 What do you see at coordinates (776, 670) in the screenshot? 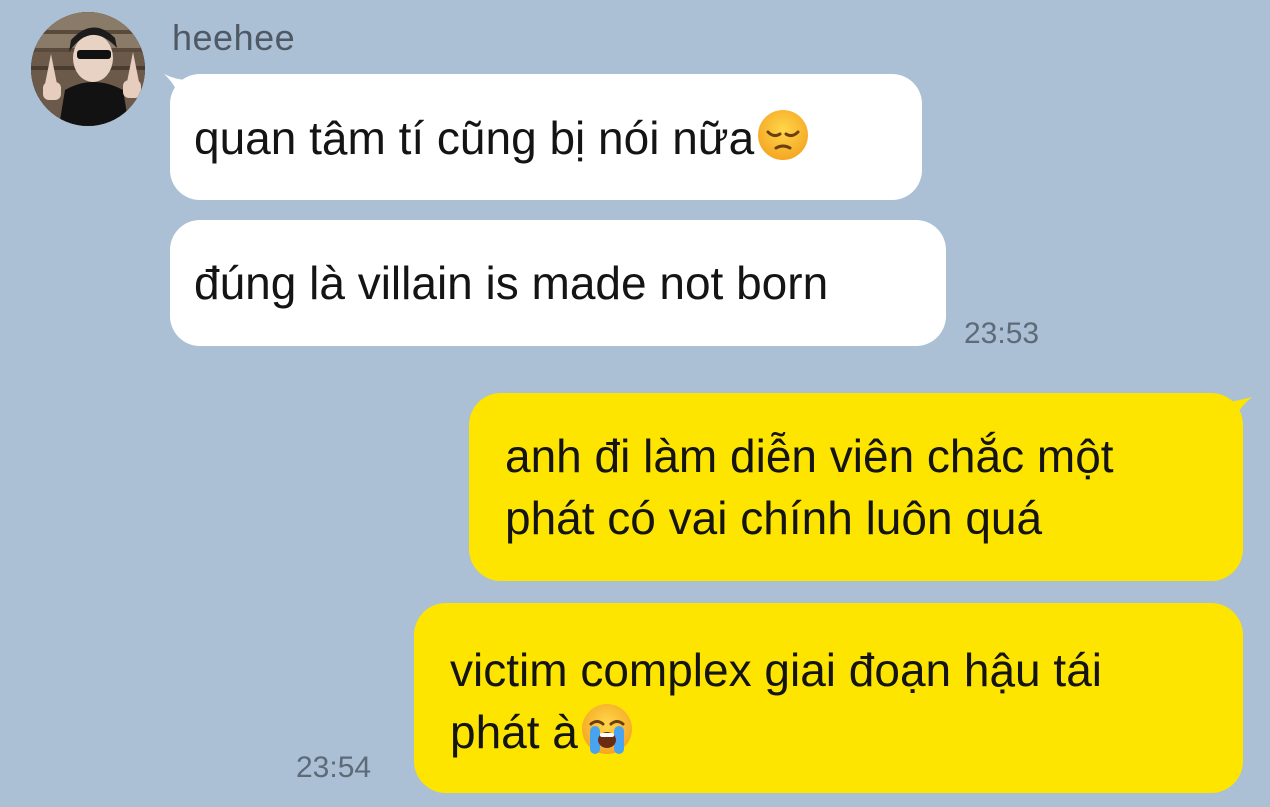
I see `outgoing-message-2-line-1: victim complex giai đoạn hậu tái` at bounding box center [776, 670].